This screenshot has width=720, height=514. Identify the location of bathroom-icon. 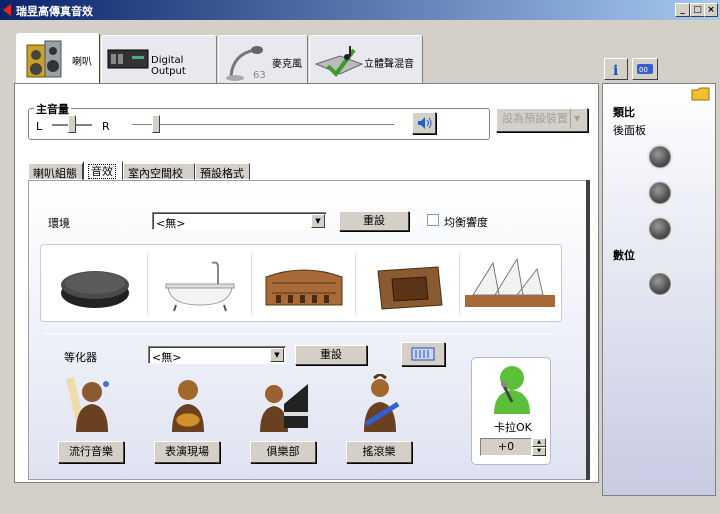
(200, 284).